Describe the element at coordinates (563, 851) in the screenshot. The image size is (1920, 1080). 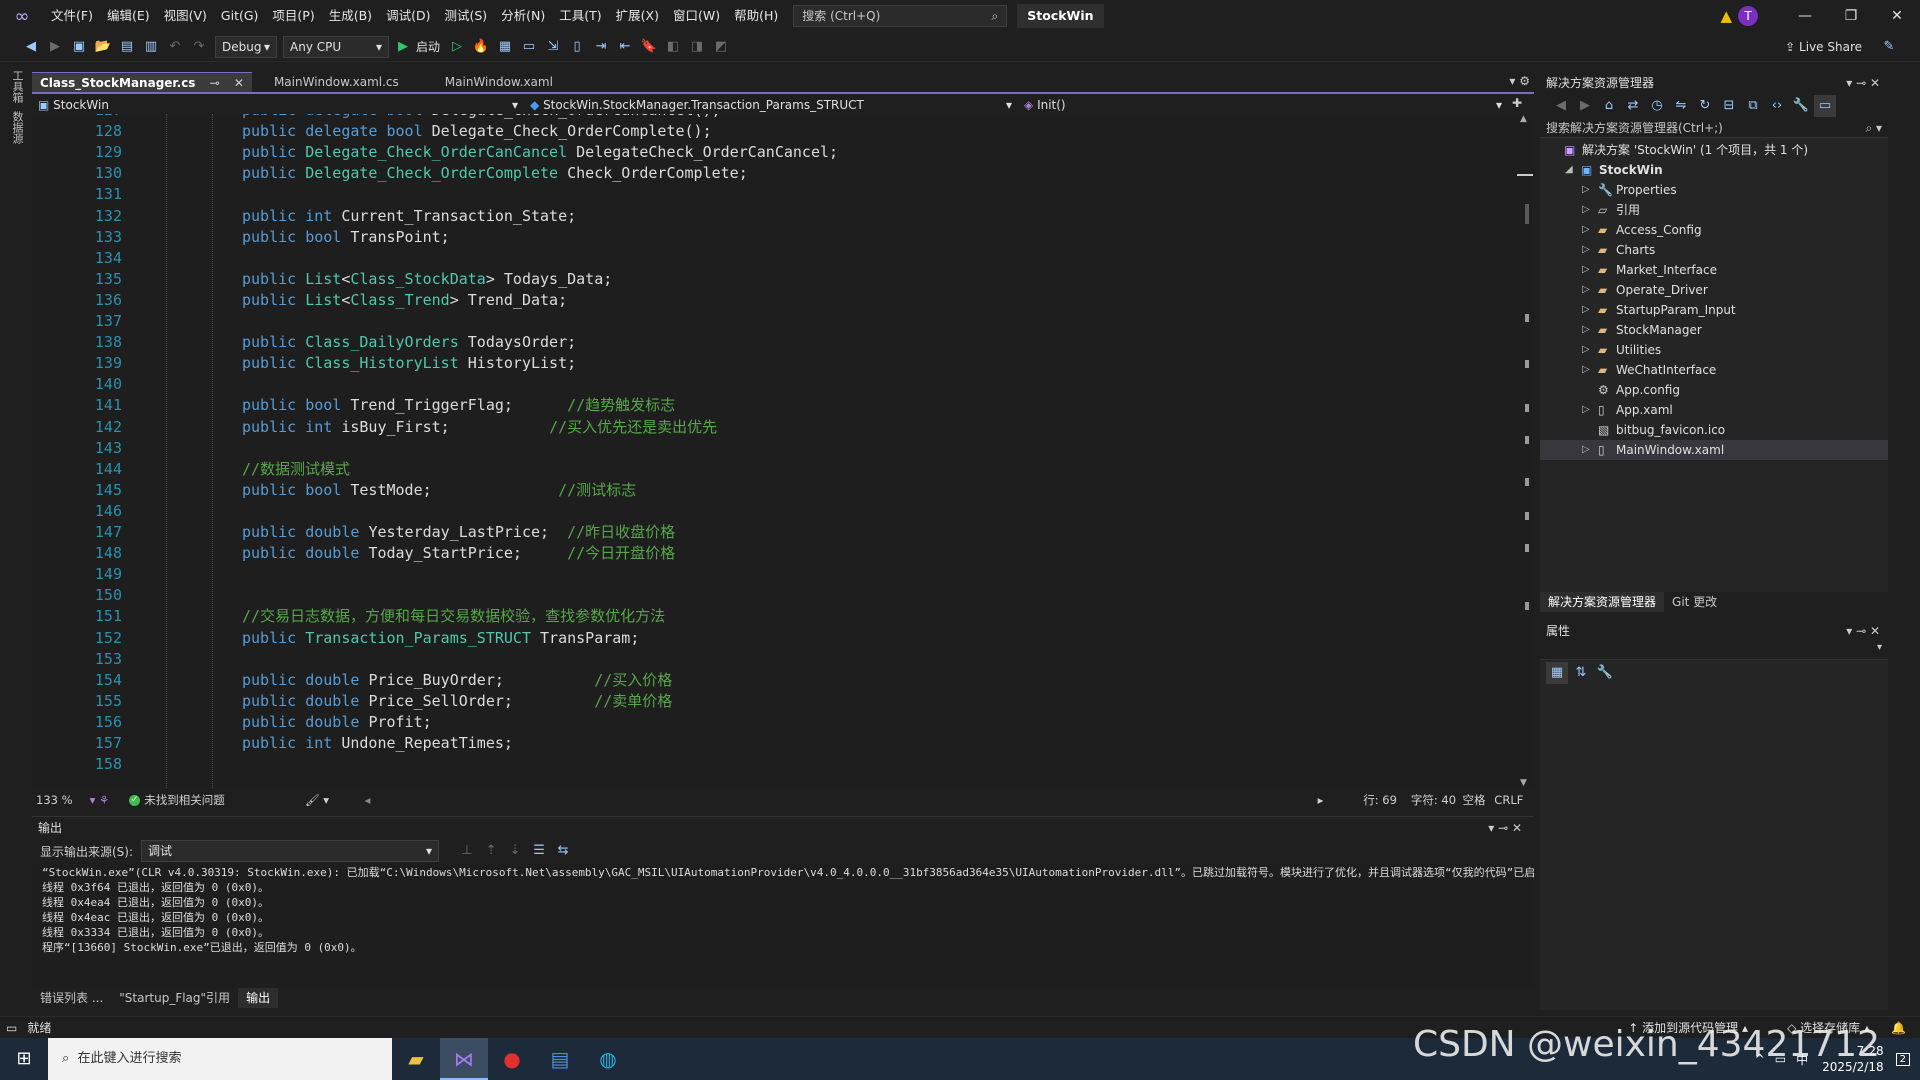
I see `word-wrap-icon: ⇆` at that location.